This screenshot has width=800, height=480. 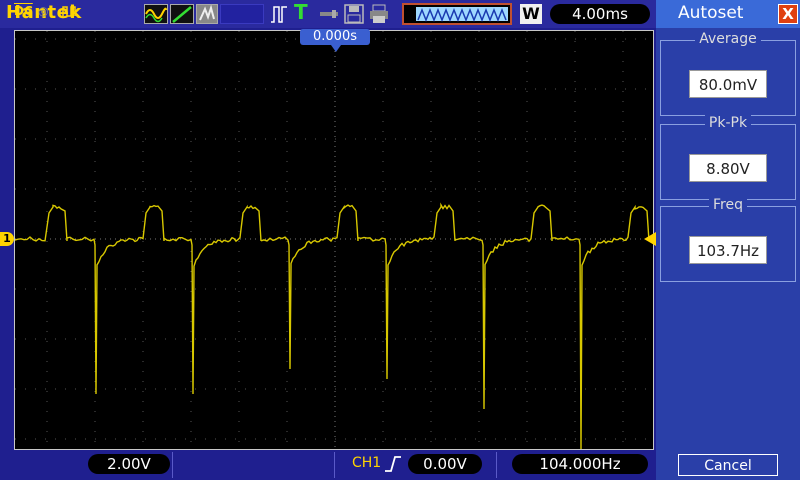 What do you see at coordinates (710, 13) in the screenshot?
I see `panel-title: Autoset` at bounding box center [710, 13].